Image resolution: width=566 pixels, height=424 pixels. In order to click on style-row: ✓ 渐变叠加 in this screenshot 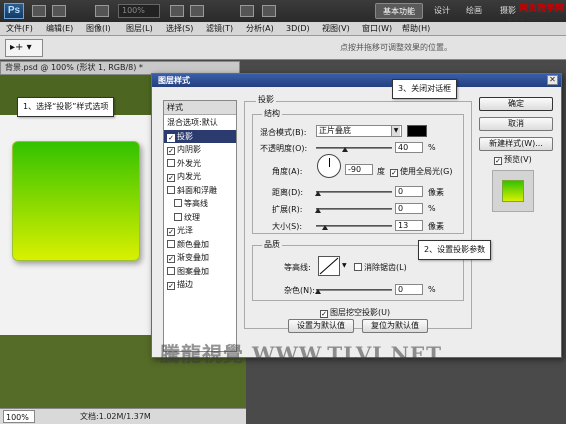, I will do `click(200, 257)`.